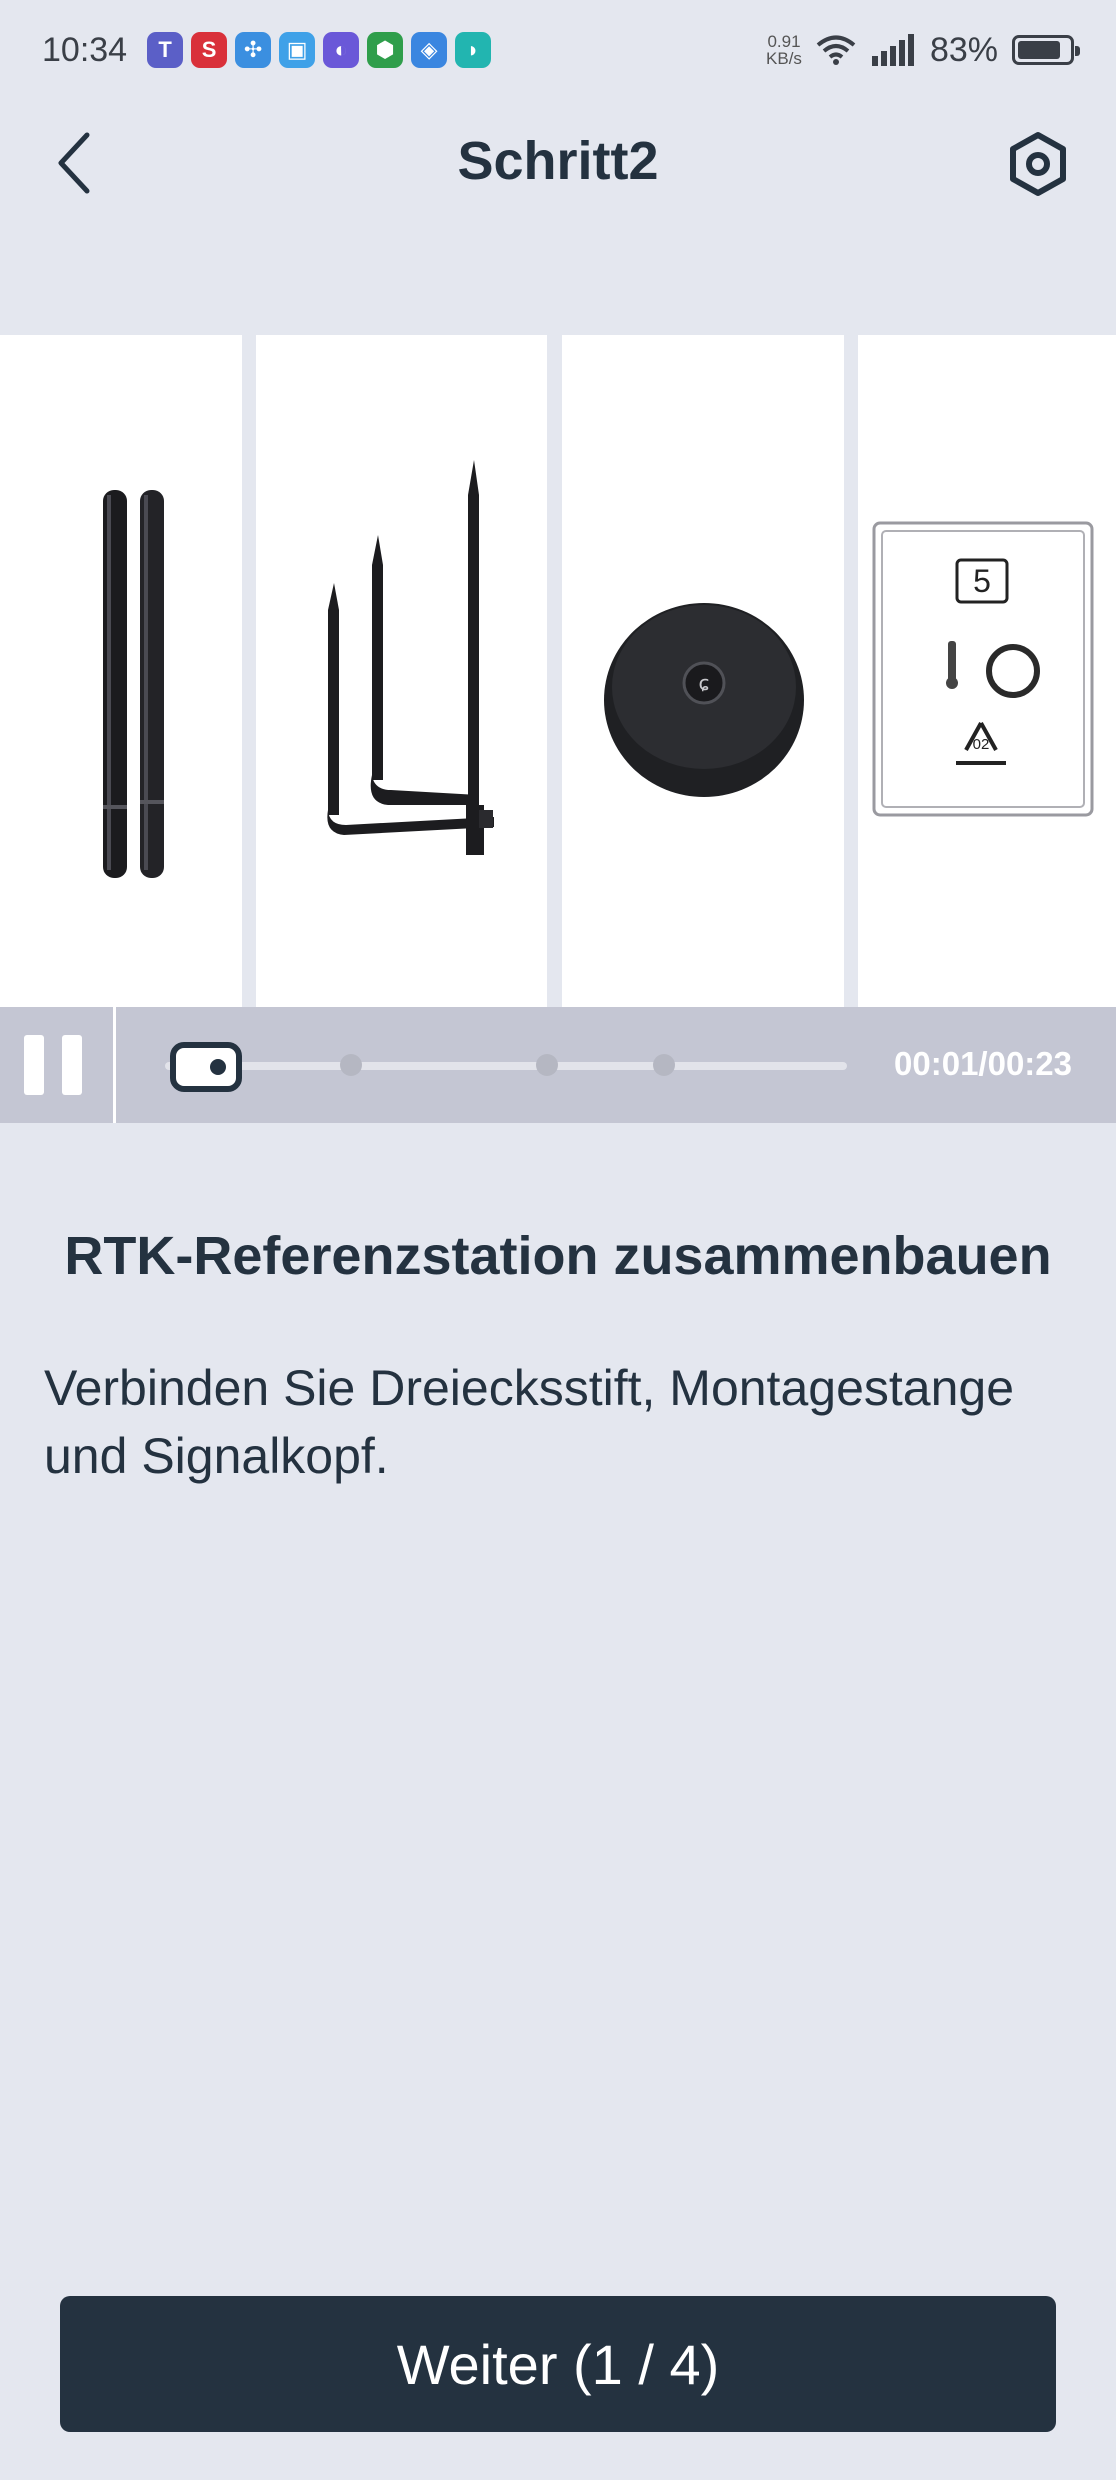 Image resolution: width=1116 pixels, height=2480 pixels. What do you see at coordinates (981, 744) in the screenshot?
I see `recycle-code-label: 02` at bounding box center [981, 744].